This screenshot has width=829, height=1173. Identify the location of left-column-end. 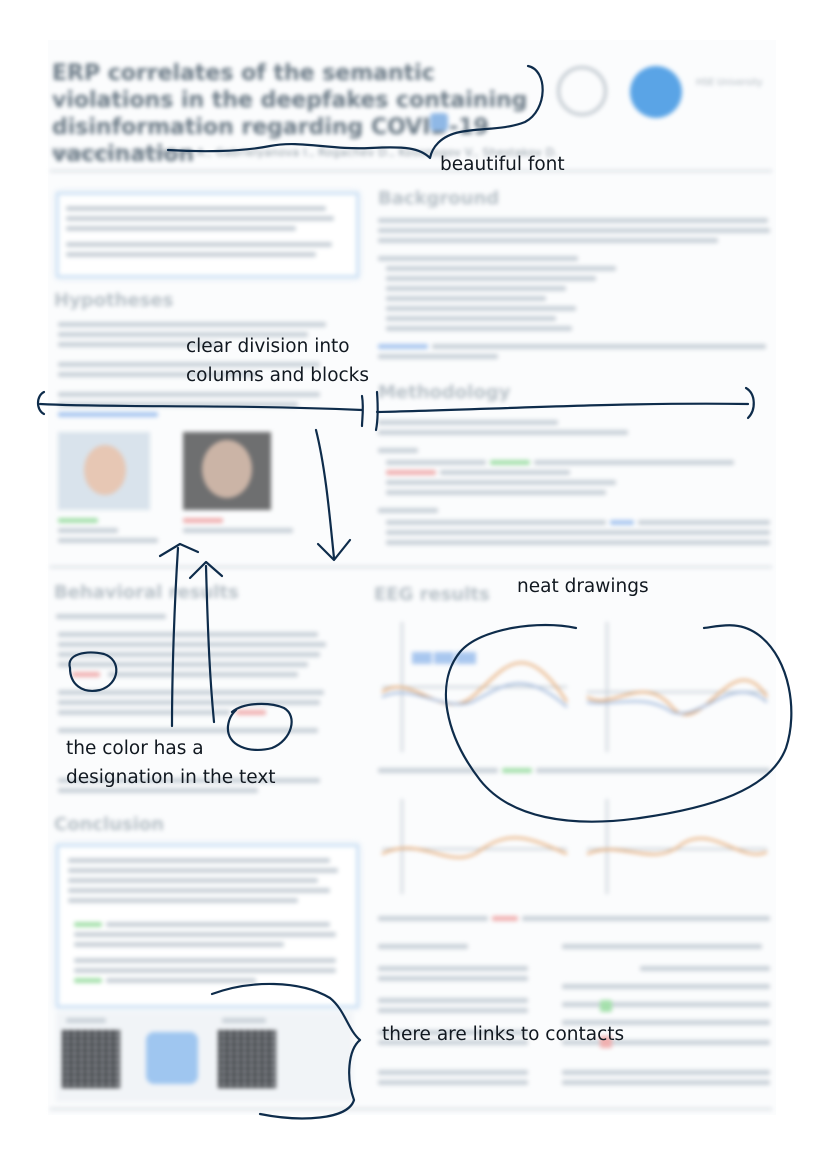
(362, 411).